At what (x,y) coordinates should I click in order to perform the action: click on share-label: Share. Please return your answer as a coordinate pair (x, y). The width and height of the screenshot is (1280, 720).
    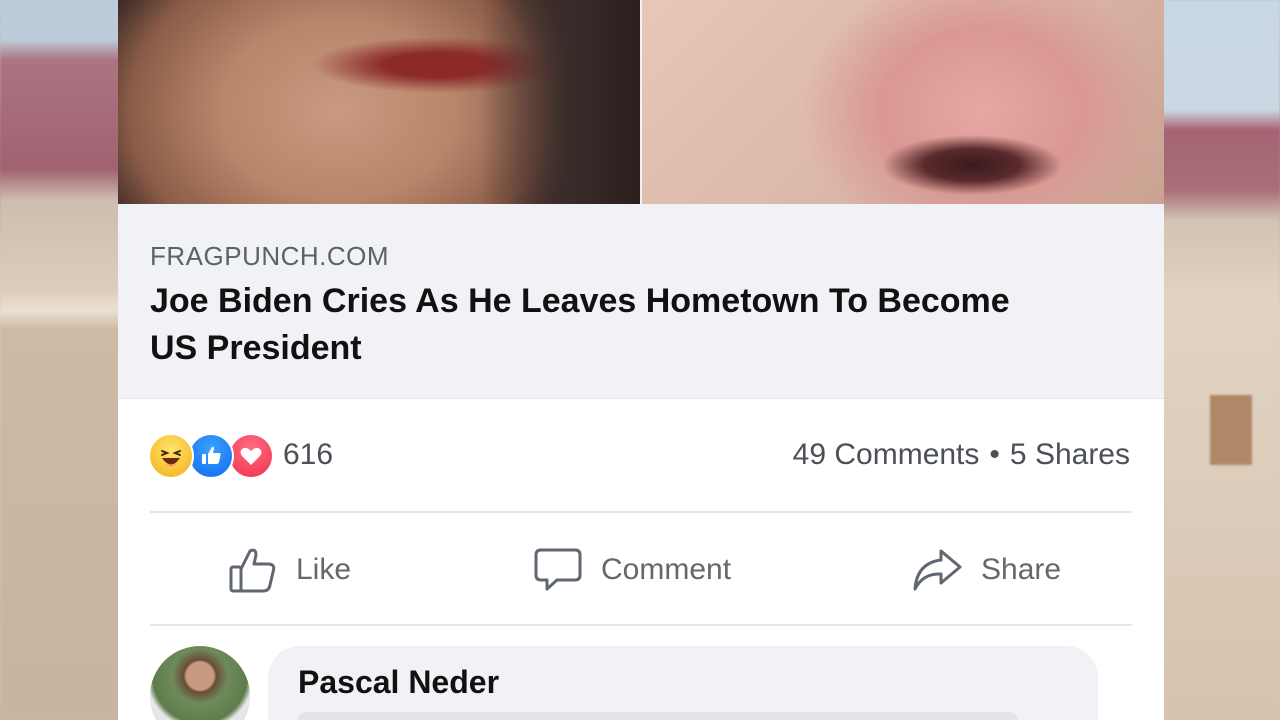
    Looking at the image, I should click on (1021, 569).